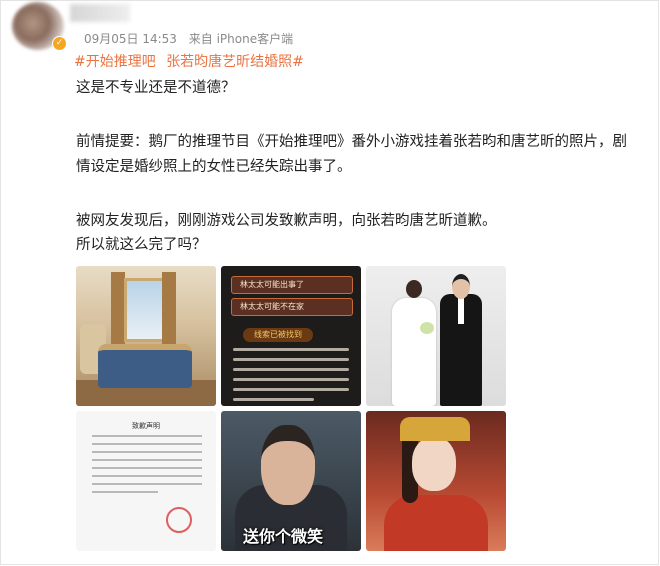  Describe the element at coordinates (146, 426) in the screenshot. I see `document-title: 致歉声明` at that location.